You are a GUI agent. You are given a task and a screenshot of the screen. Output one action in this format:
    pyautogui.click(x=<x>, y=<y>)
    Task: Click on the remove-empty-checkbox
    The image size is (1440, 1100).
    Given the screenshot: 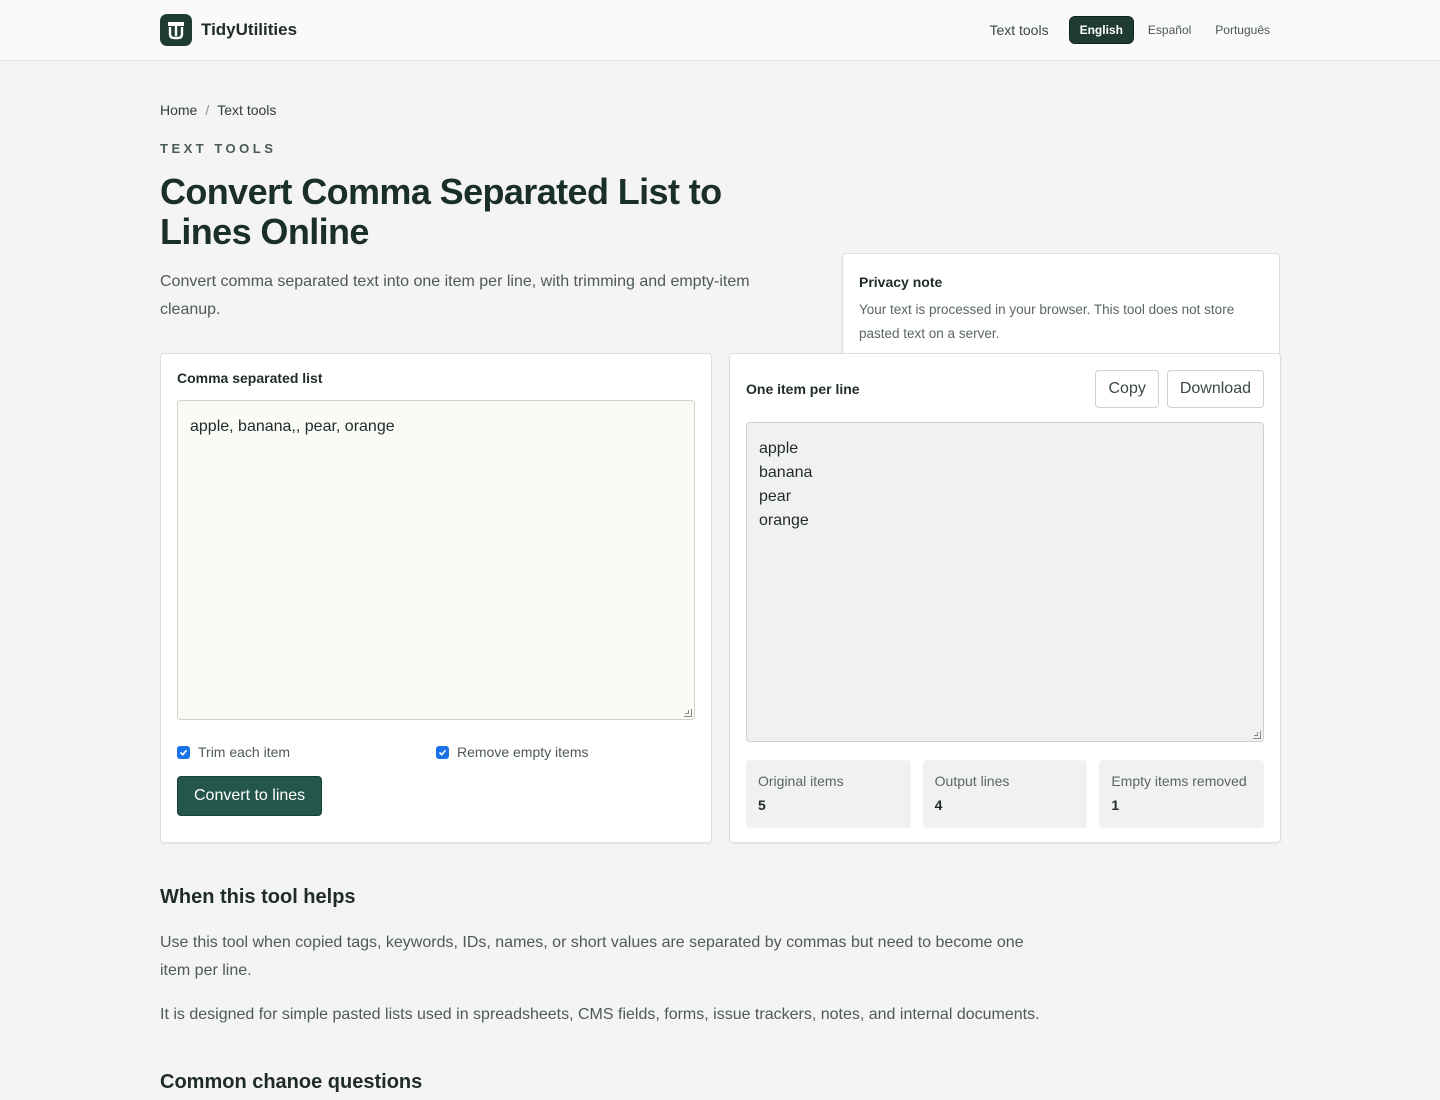 What is the action you would take?
    pyautogui.click(x=442, y=752)
    